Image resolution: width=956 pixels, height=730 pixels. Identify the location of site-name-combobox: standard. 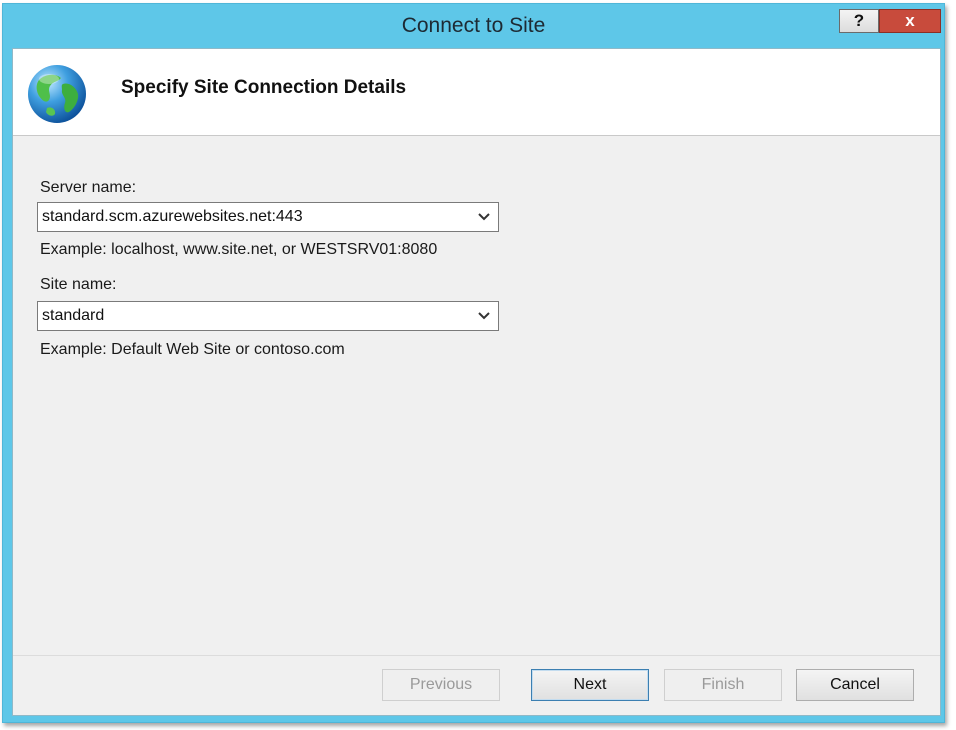
(268, 316).